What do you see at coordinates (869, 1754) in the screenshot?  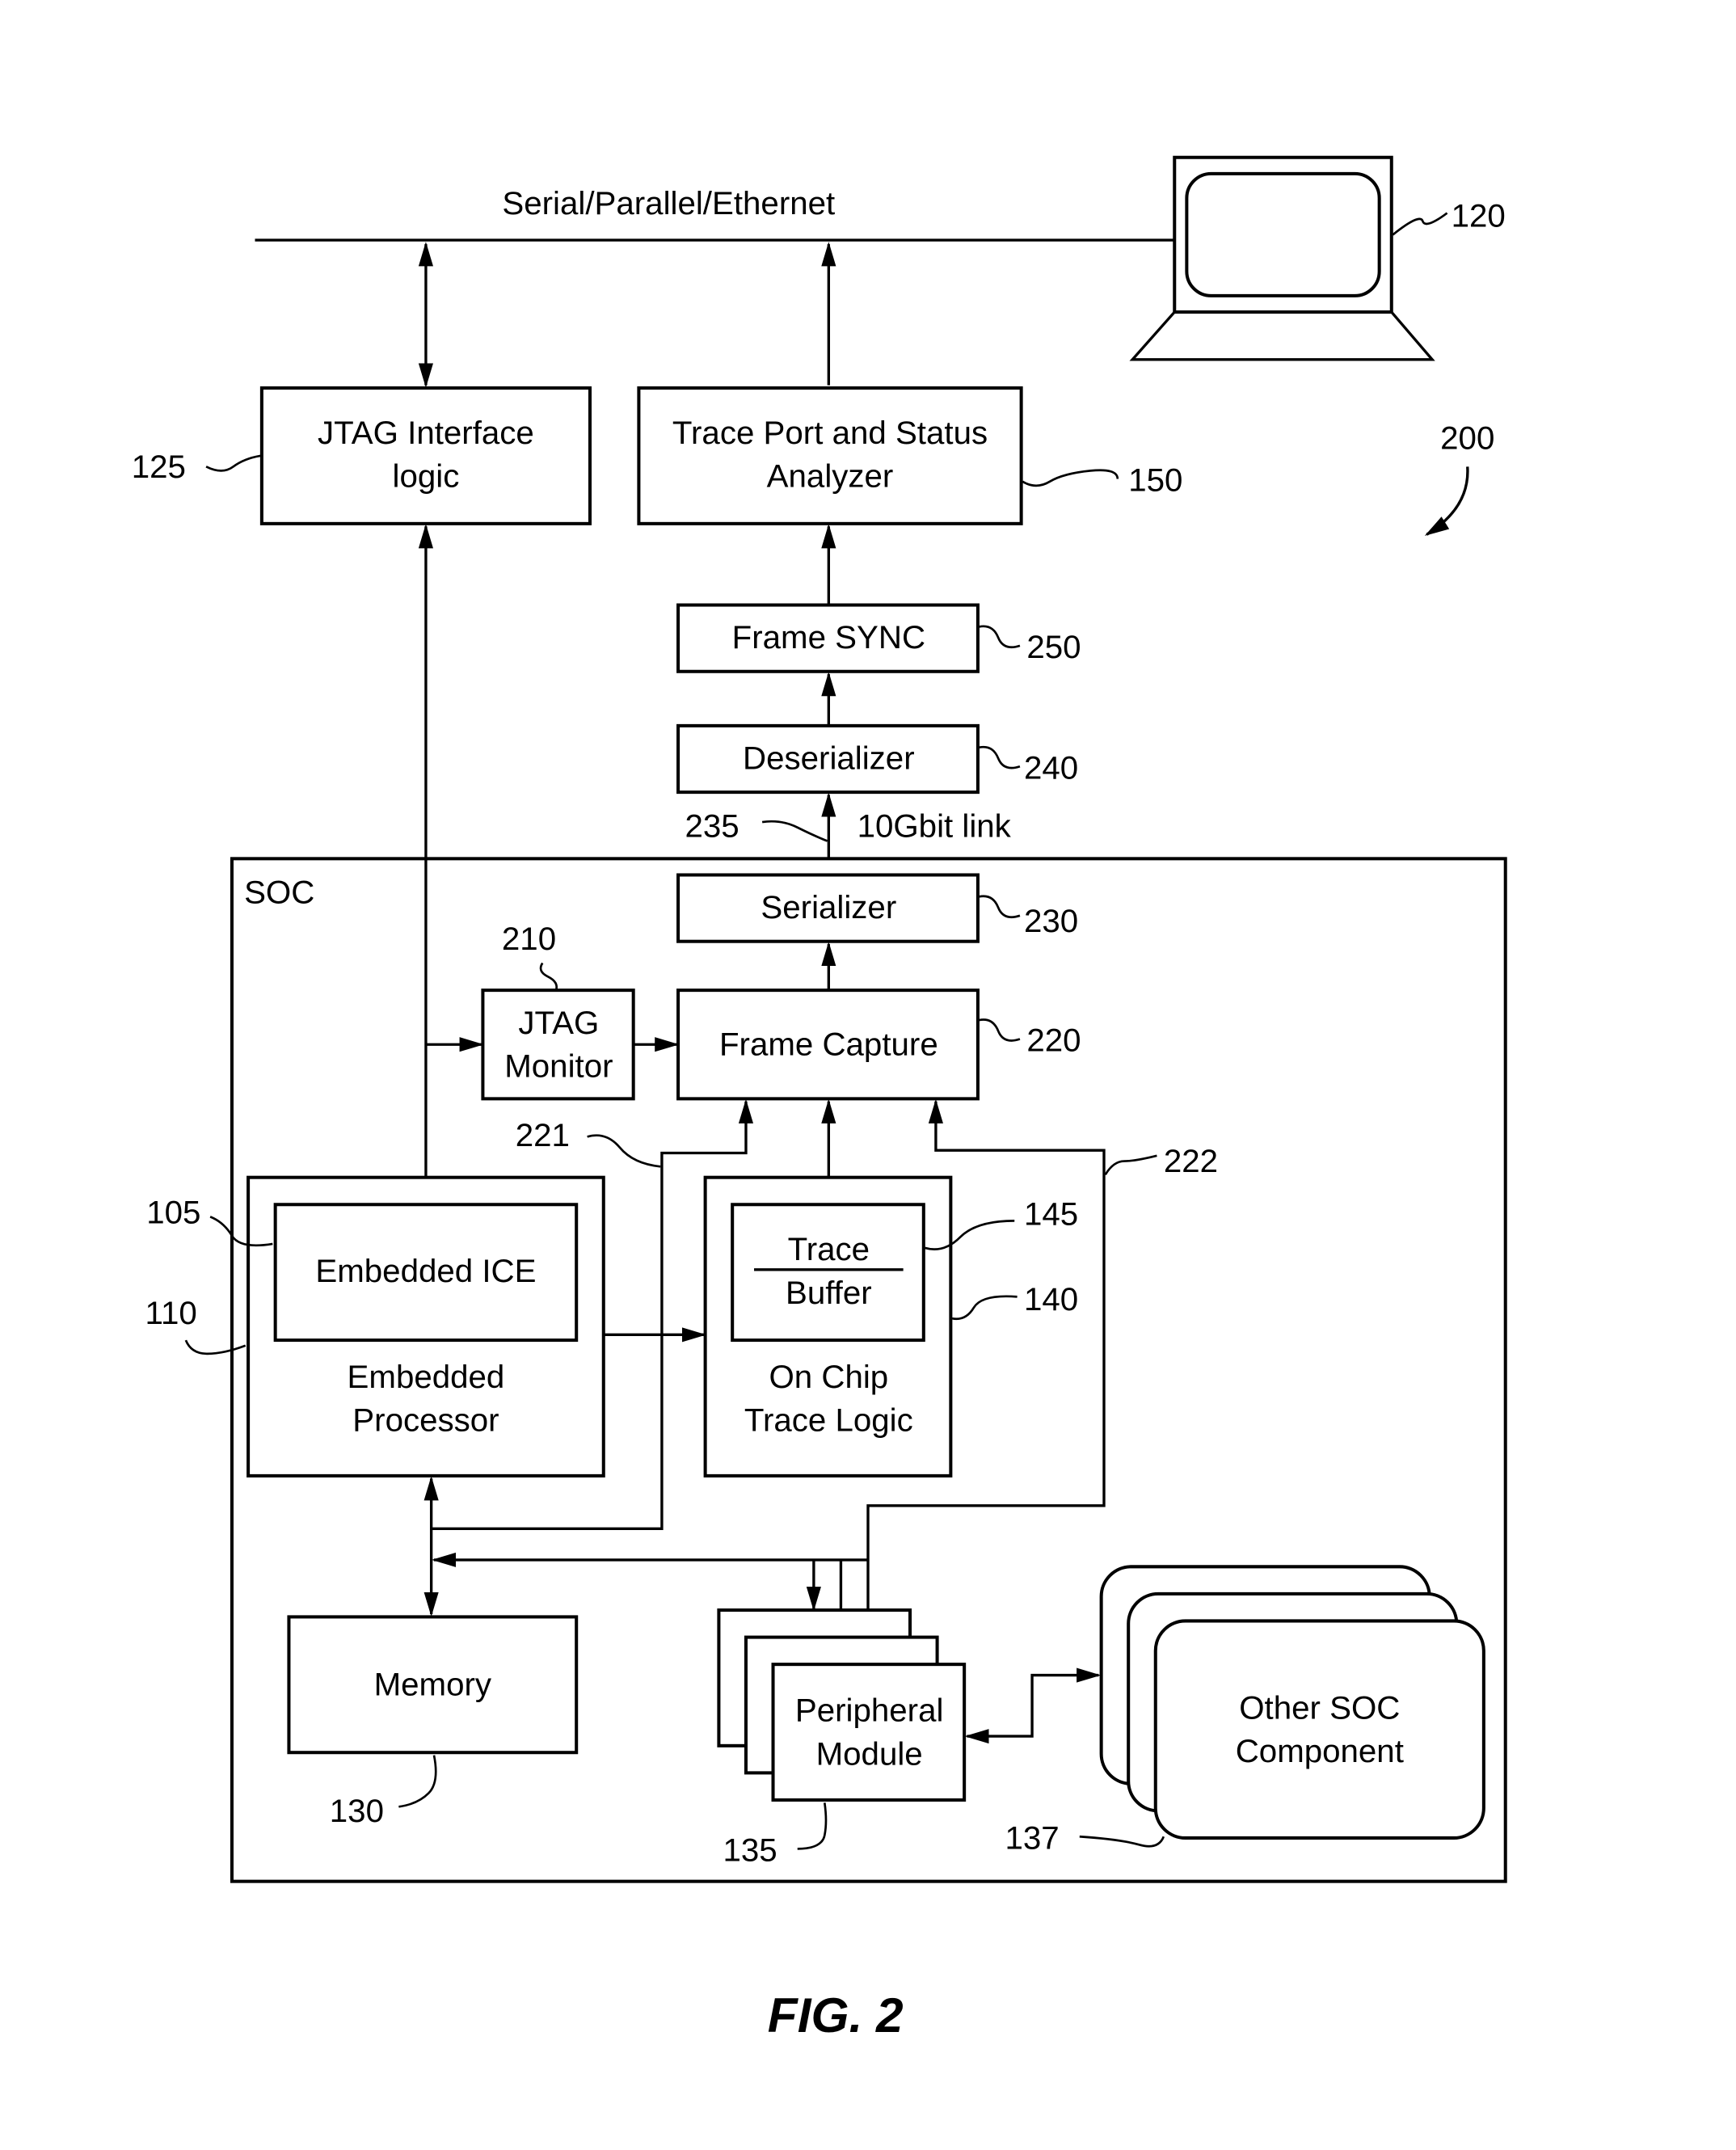 I see `peripheral-line2: Module` at bounding box center [869, 1754].